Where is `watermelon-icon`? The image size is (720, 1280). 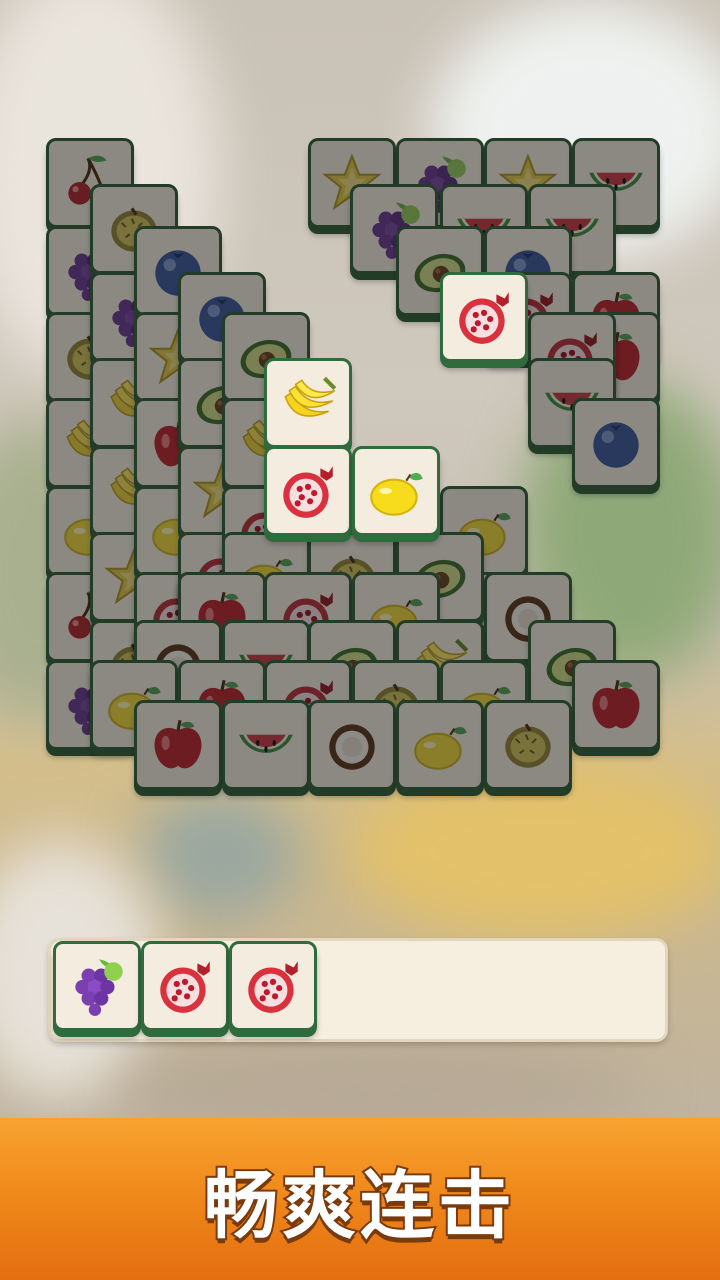
watermelon-icon is located at coordinates (266, 745).